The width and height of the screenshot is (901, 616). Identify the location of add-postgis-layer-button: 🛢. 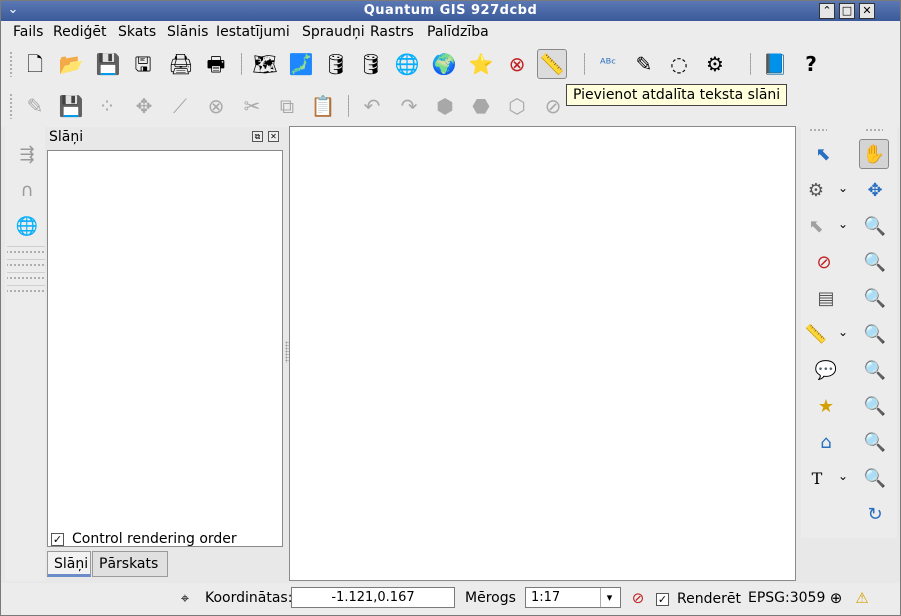
(336, 64).